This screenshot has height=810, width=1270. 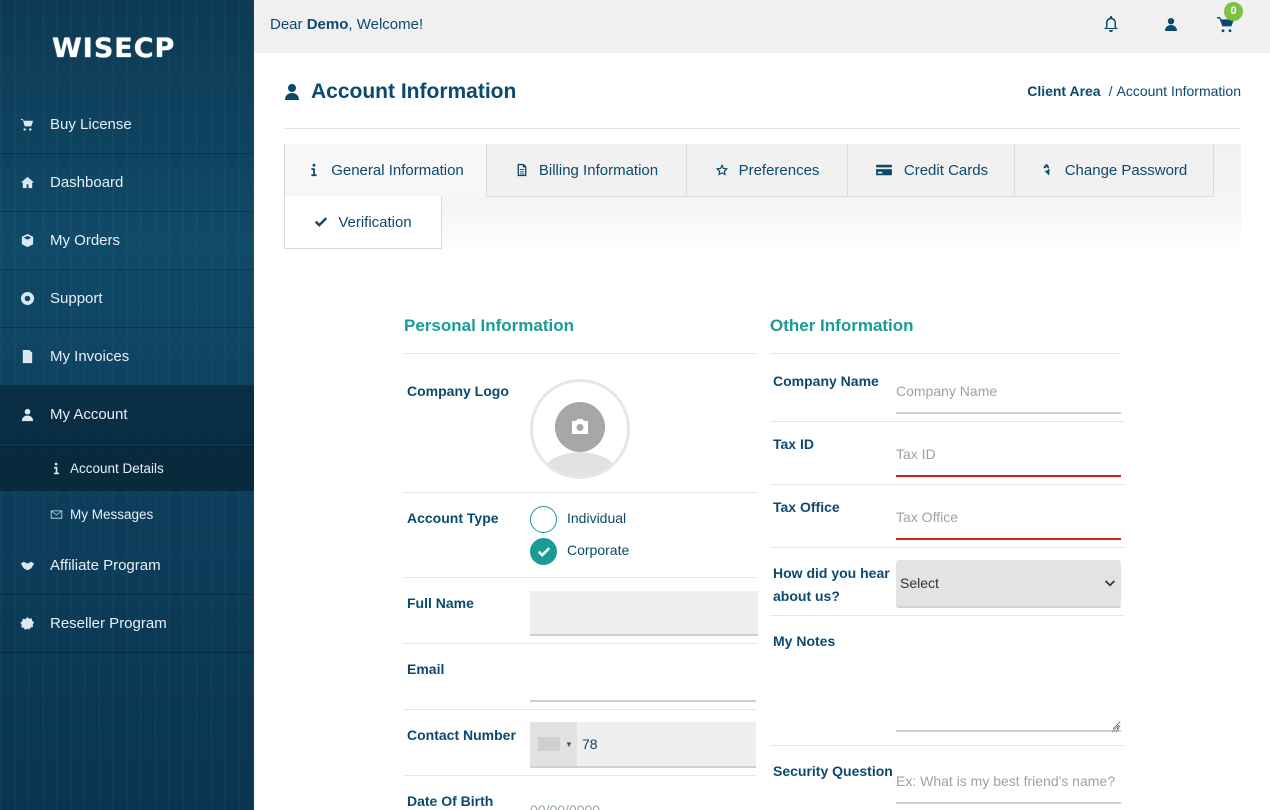 I want to click on how-did-you-hear-select: Select, so click(x=1008, y=584).